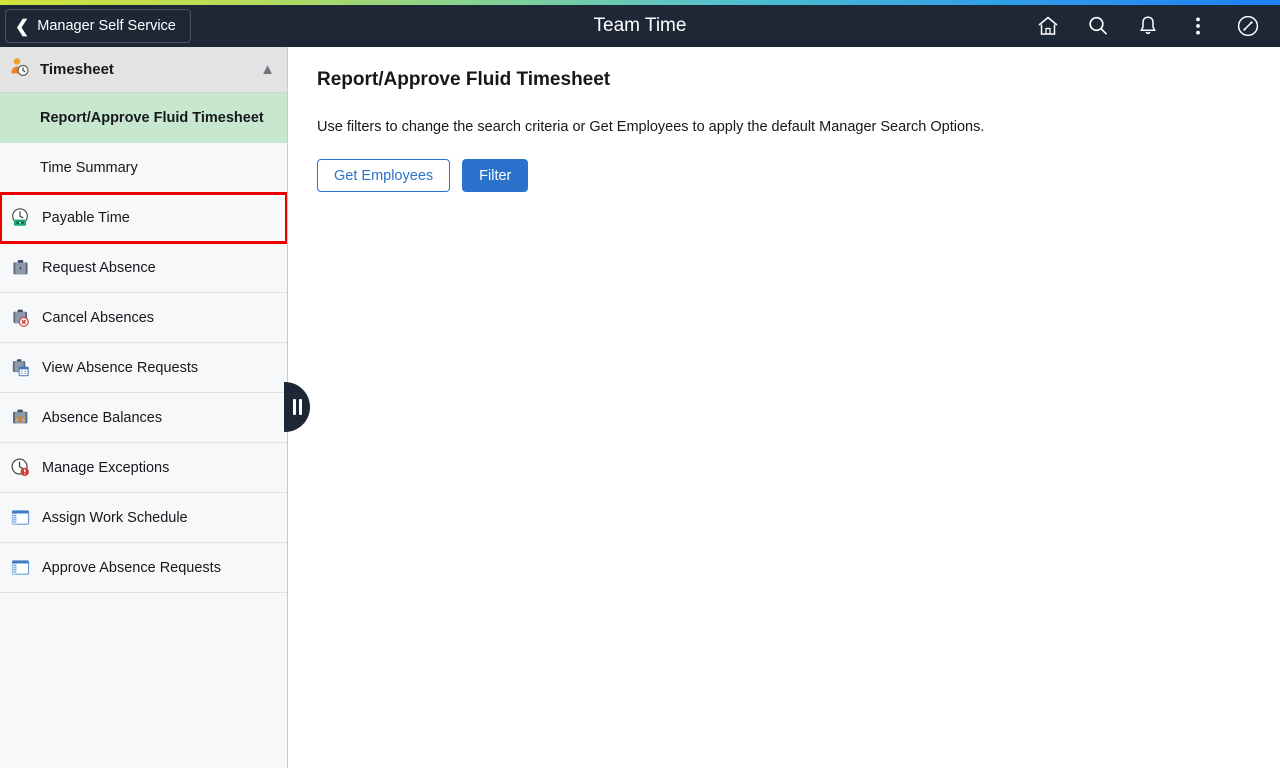  Describe the element at coordinates (20, 318) in the screenshot. I see `briefcase-cancel-icon` at that location.